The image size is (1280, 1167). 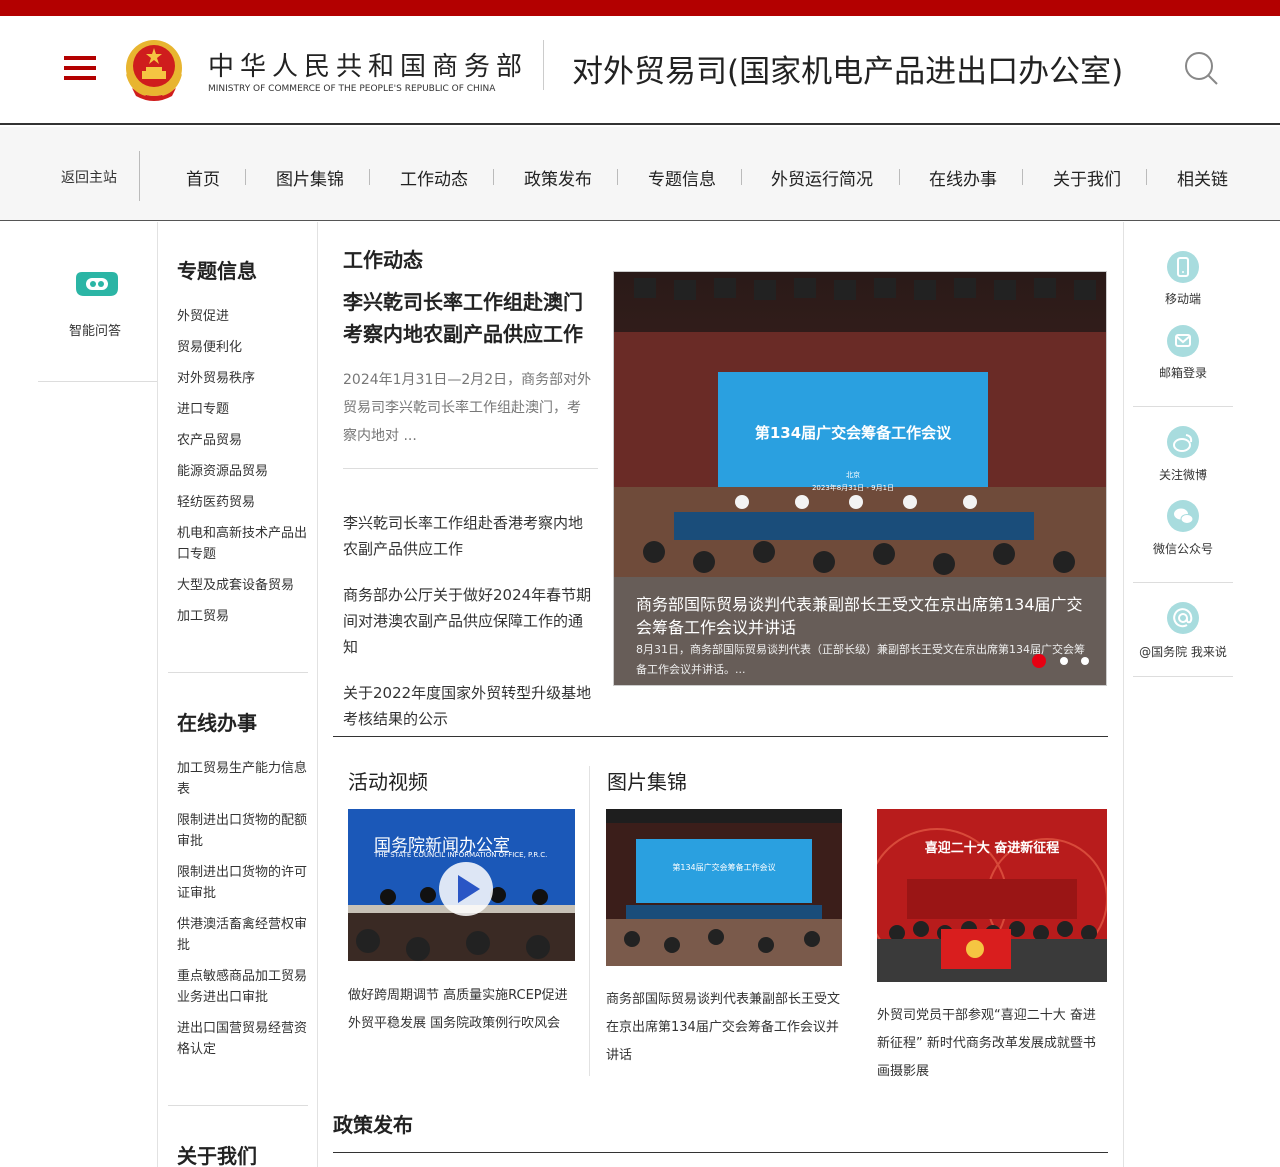 What do you see at coordinates (243, 987) in the screenshot?
I see `online-service-item: 重点敏感商品加工贸易业务进出口审批` at bounding box center [243, 987].